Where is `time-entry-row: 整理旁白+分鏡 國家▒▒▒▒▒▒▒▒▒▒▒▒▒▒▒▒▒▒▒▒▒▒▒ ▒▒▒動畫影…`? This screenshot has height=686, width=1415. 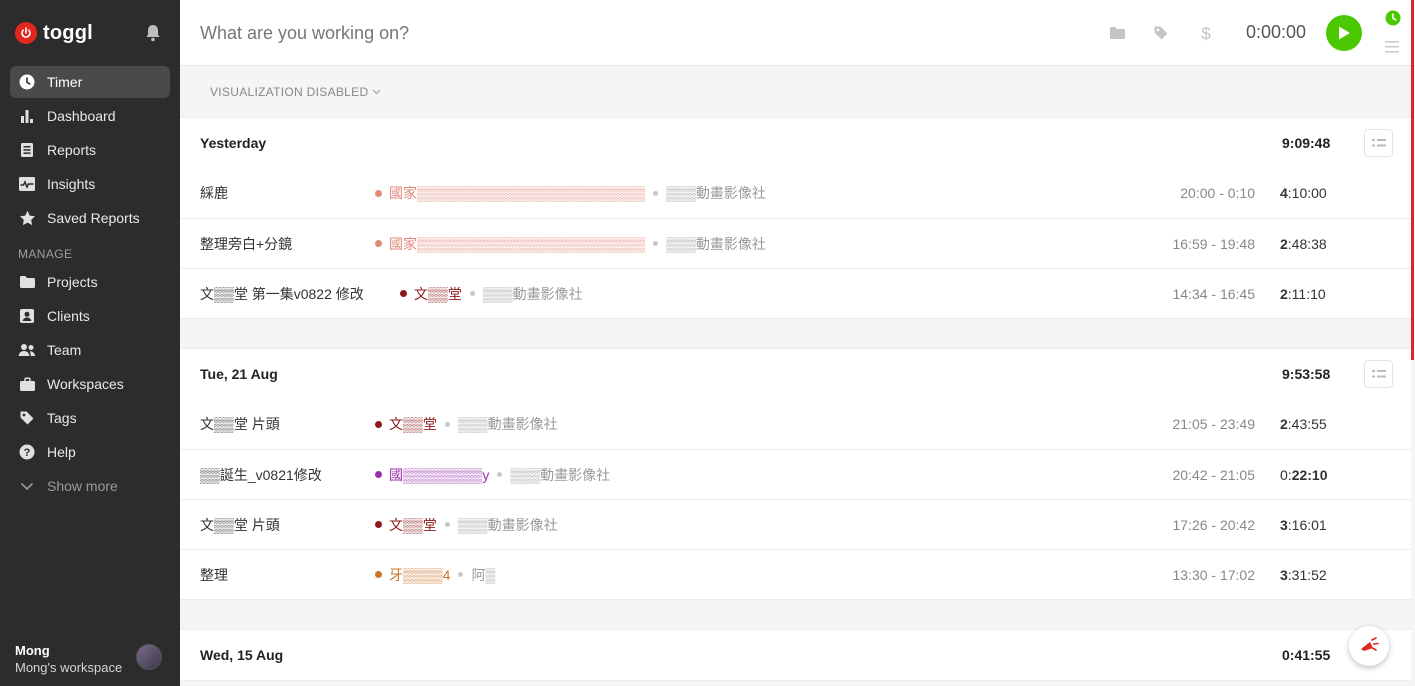 time-entry-row: 整理旁白+分鏡 國家▒▒▒▒▒▒▒▒▒▒▒▒▒▒▒▒▒▒▒▒▒▒▒ ▒▒▒動畫影… is located at coordinates (795, 243).